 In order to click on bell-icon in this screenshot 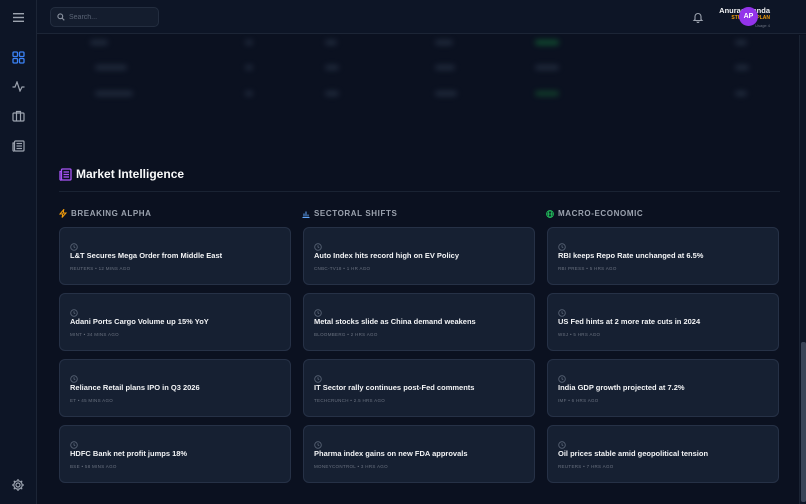, I will do `click(698, 18)`.